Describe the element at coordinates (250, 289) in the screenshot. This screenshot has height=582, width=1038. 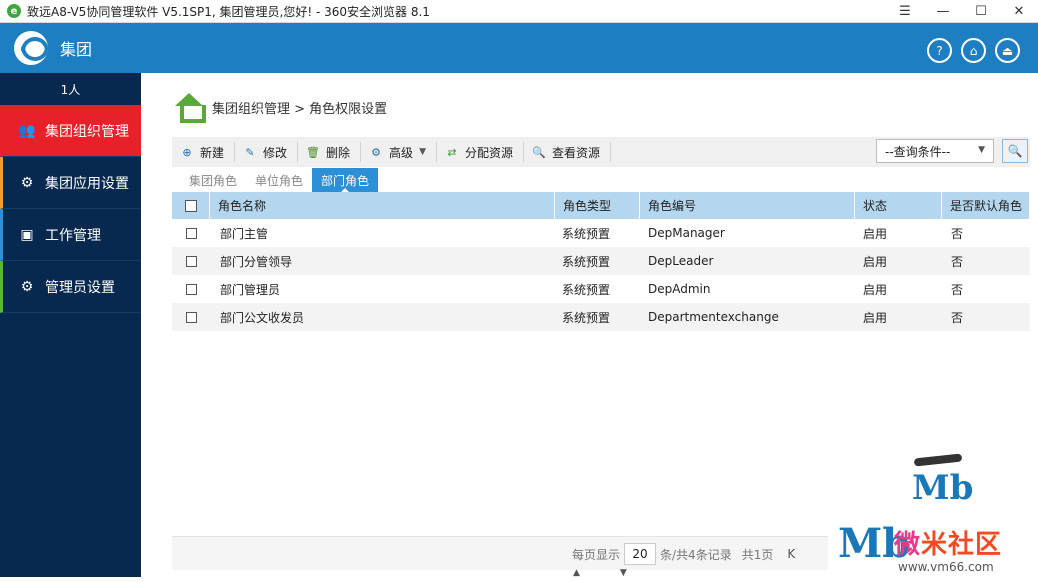
I see `role-name: 部门管理员` at that location.